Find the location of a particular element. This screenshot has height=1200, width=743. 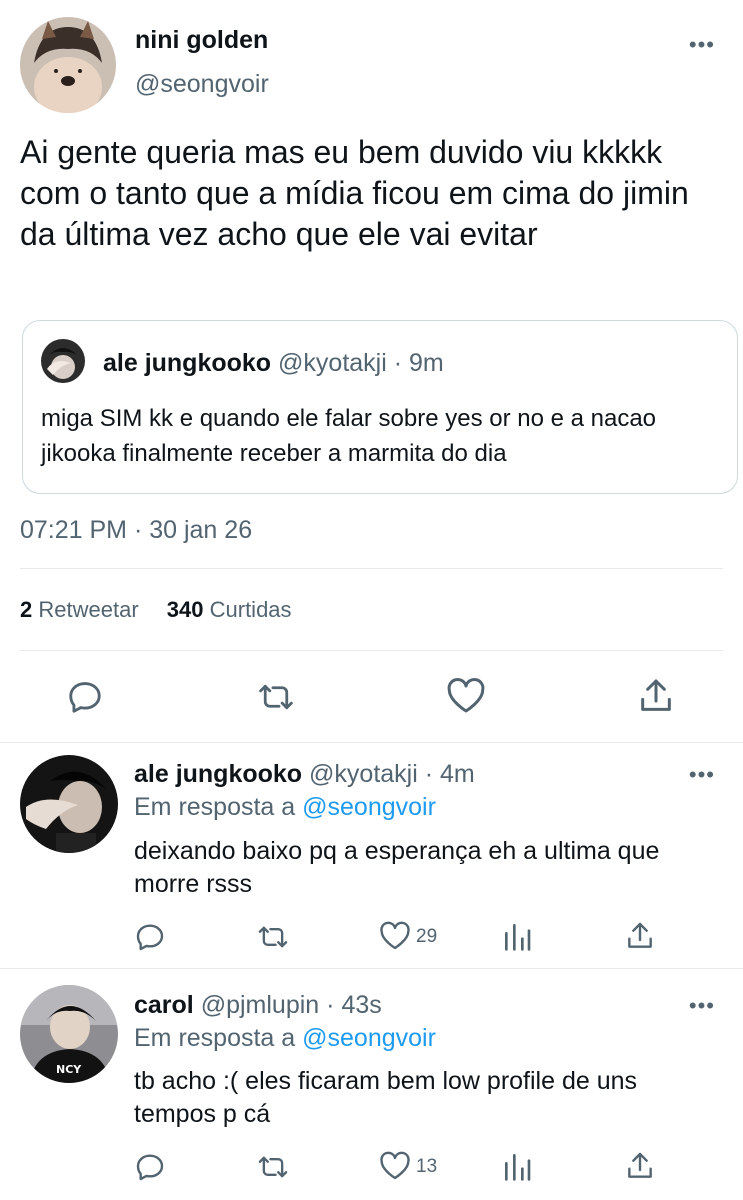

svg-text: NCY is located at coordinates (69, 1069).